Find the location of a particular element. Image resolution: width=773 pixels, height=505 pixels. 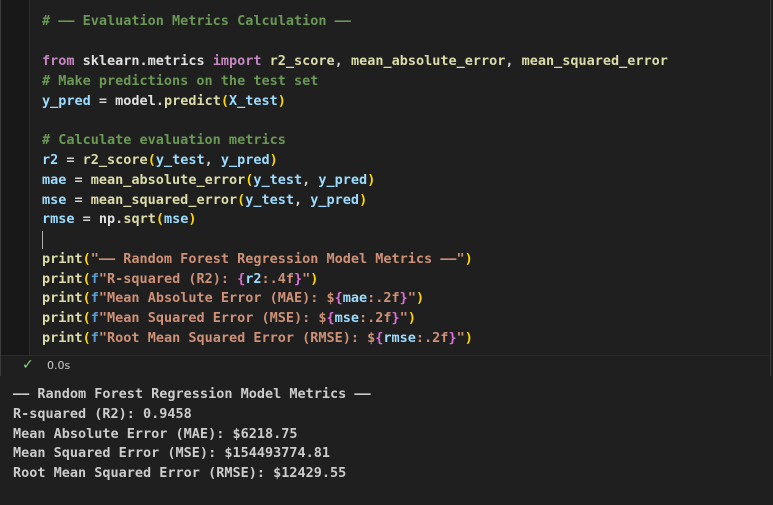

output-line: Mean Absolute Error (MAE): $6218.75 is located at coordinates (155, 434).